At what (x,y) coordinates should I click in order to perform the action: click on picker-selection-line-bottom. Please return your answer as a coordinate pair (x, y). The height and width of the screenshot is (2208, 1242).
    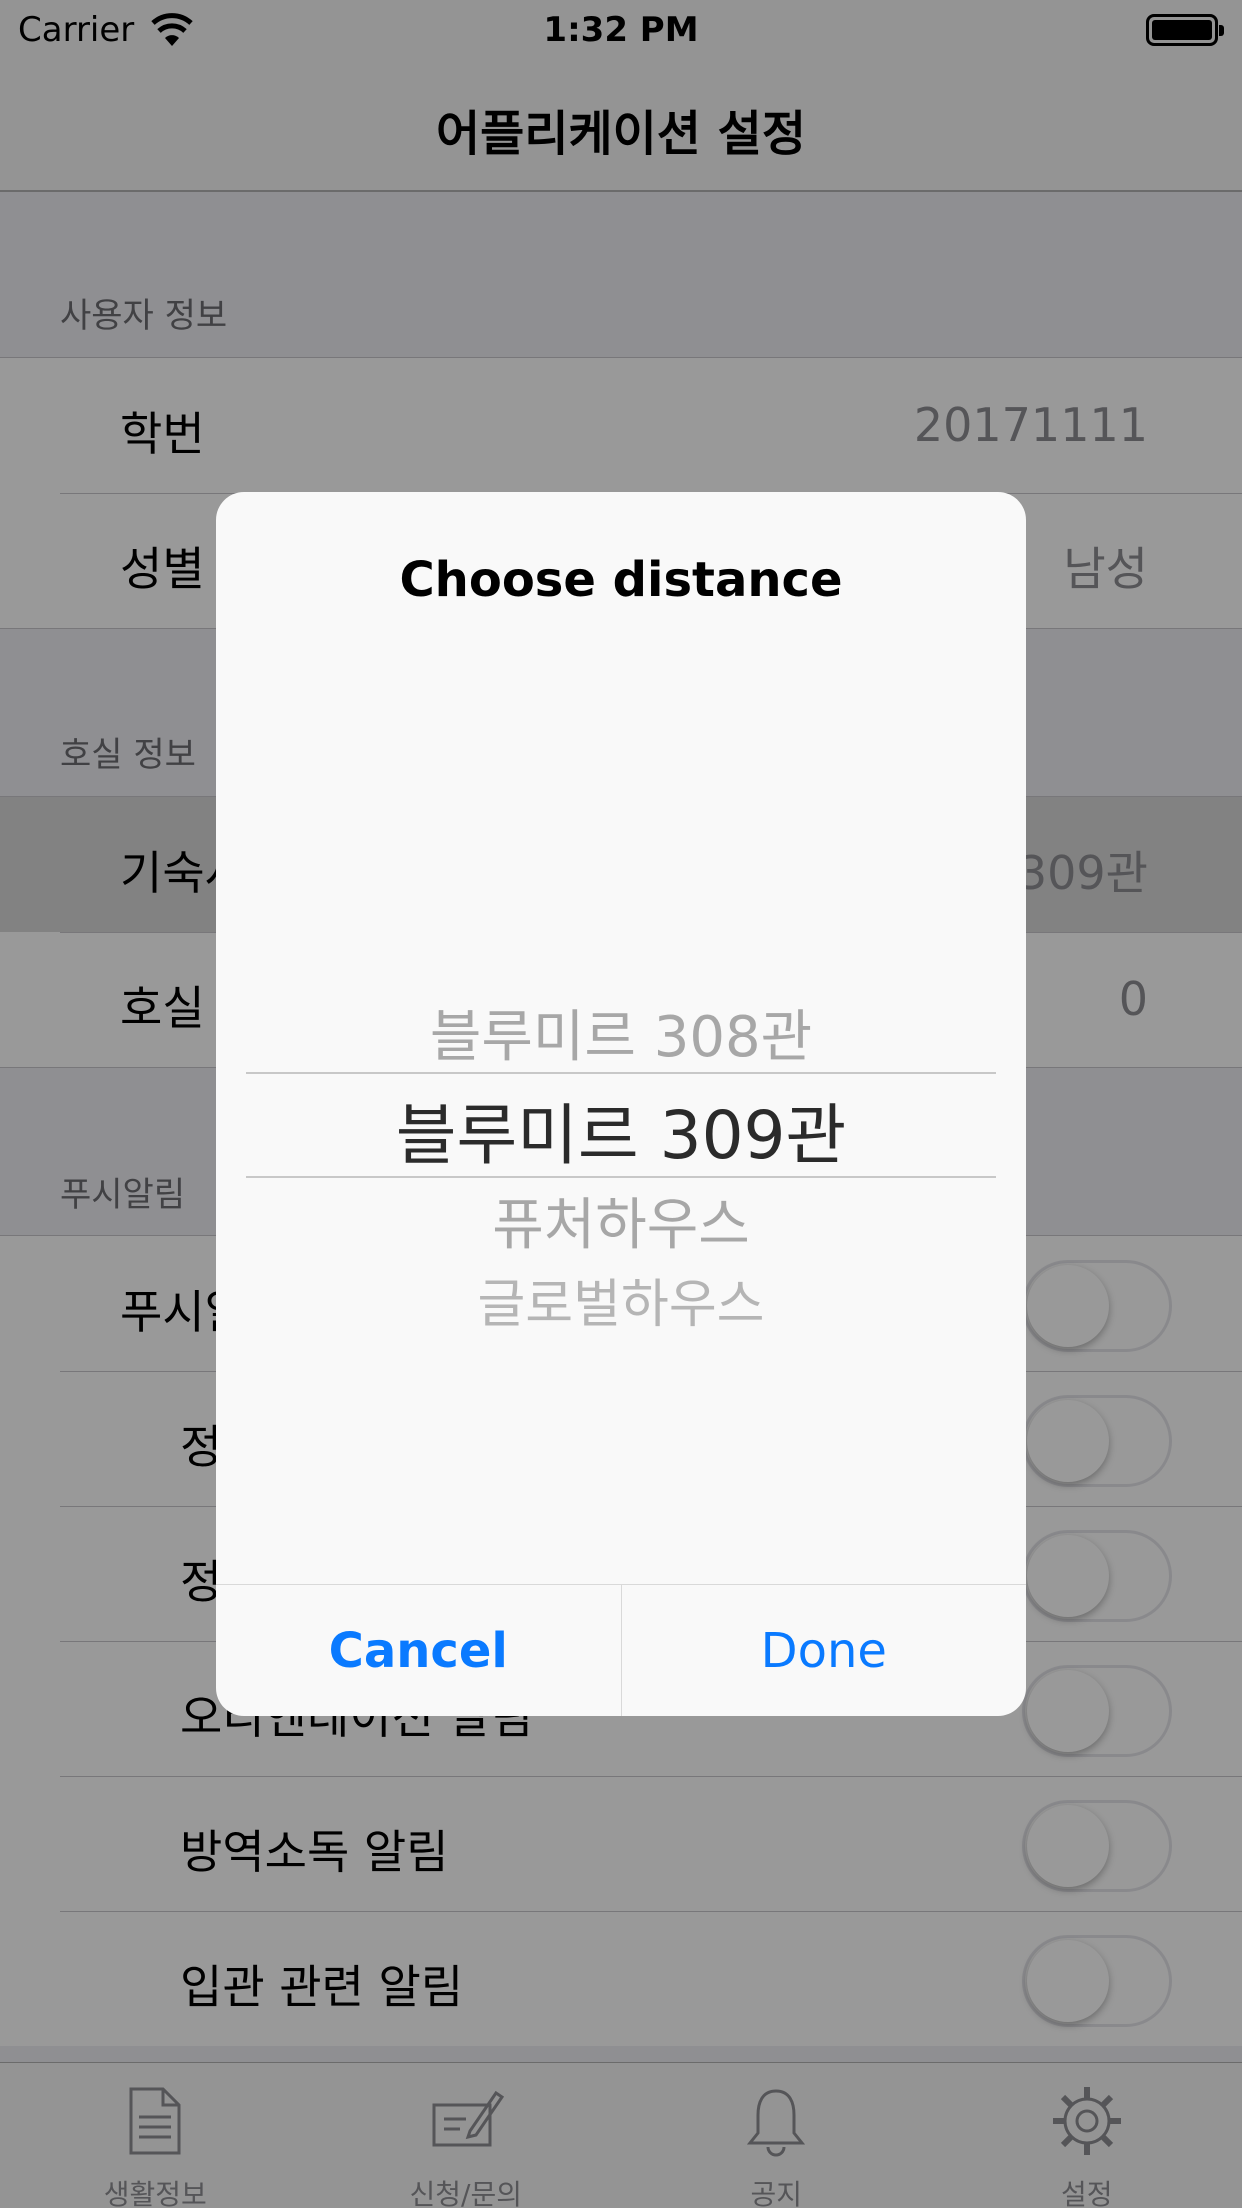
    Looking at the image, I should click on (621, 1177).